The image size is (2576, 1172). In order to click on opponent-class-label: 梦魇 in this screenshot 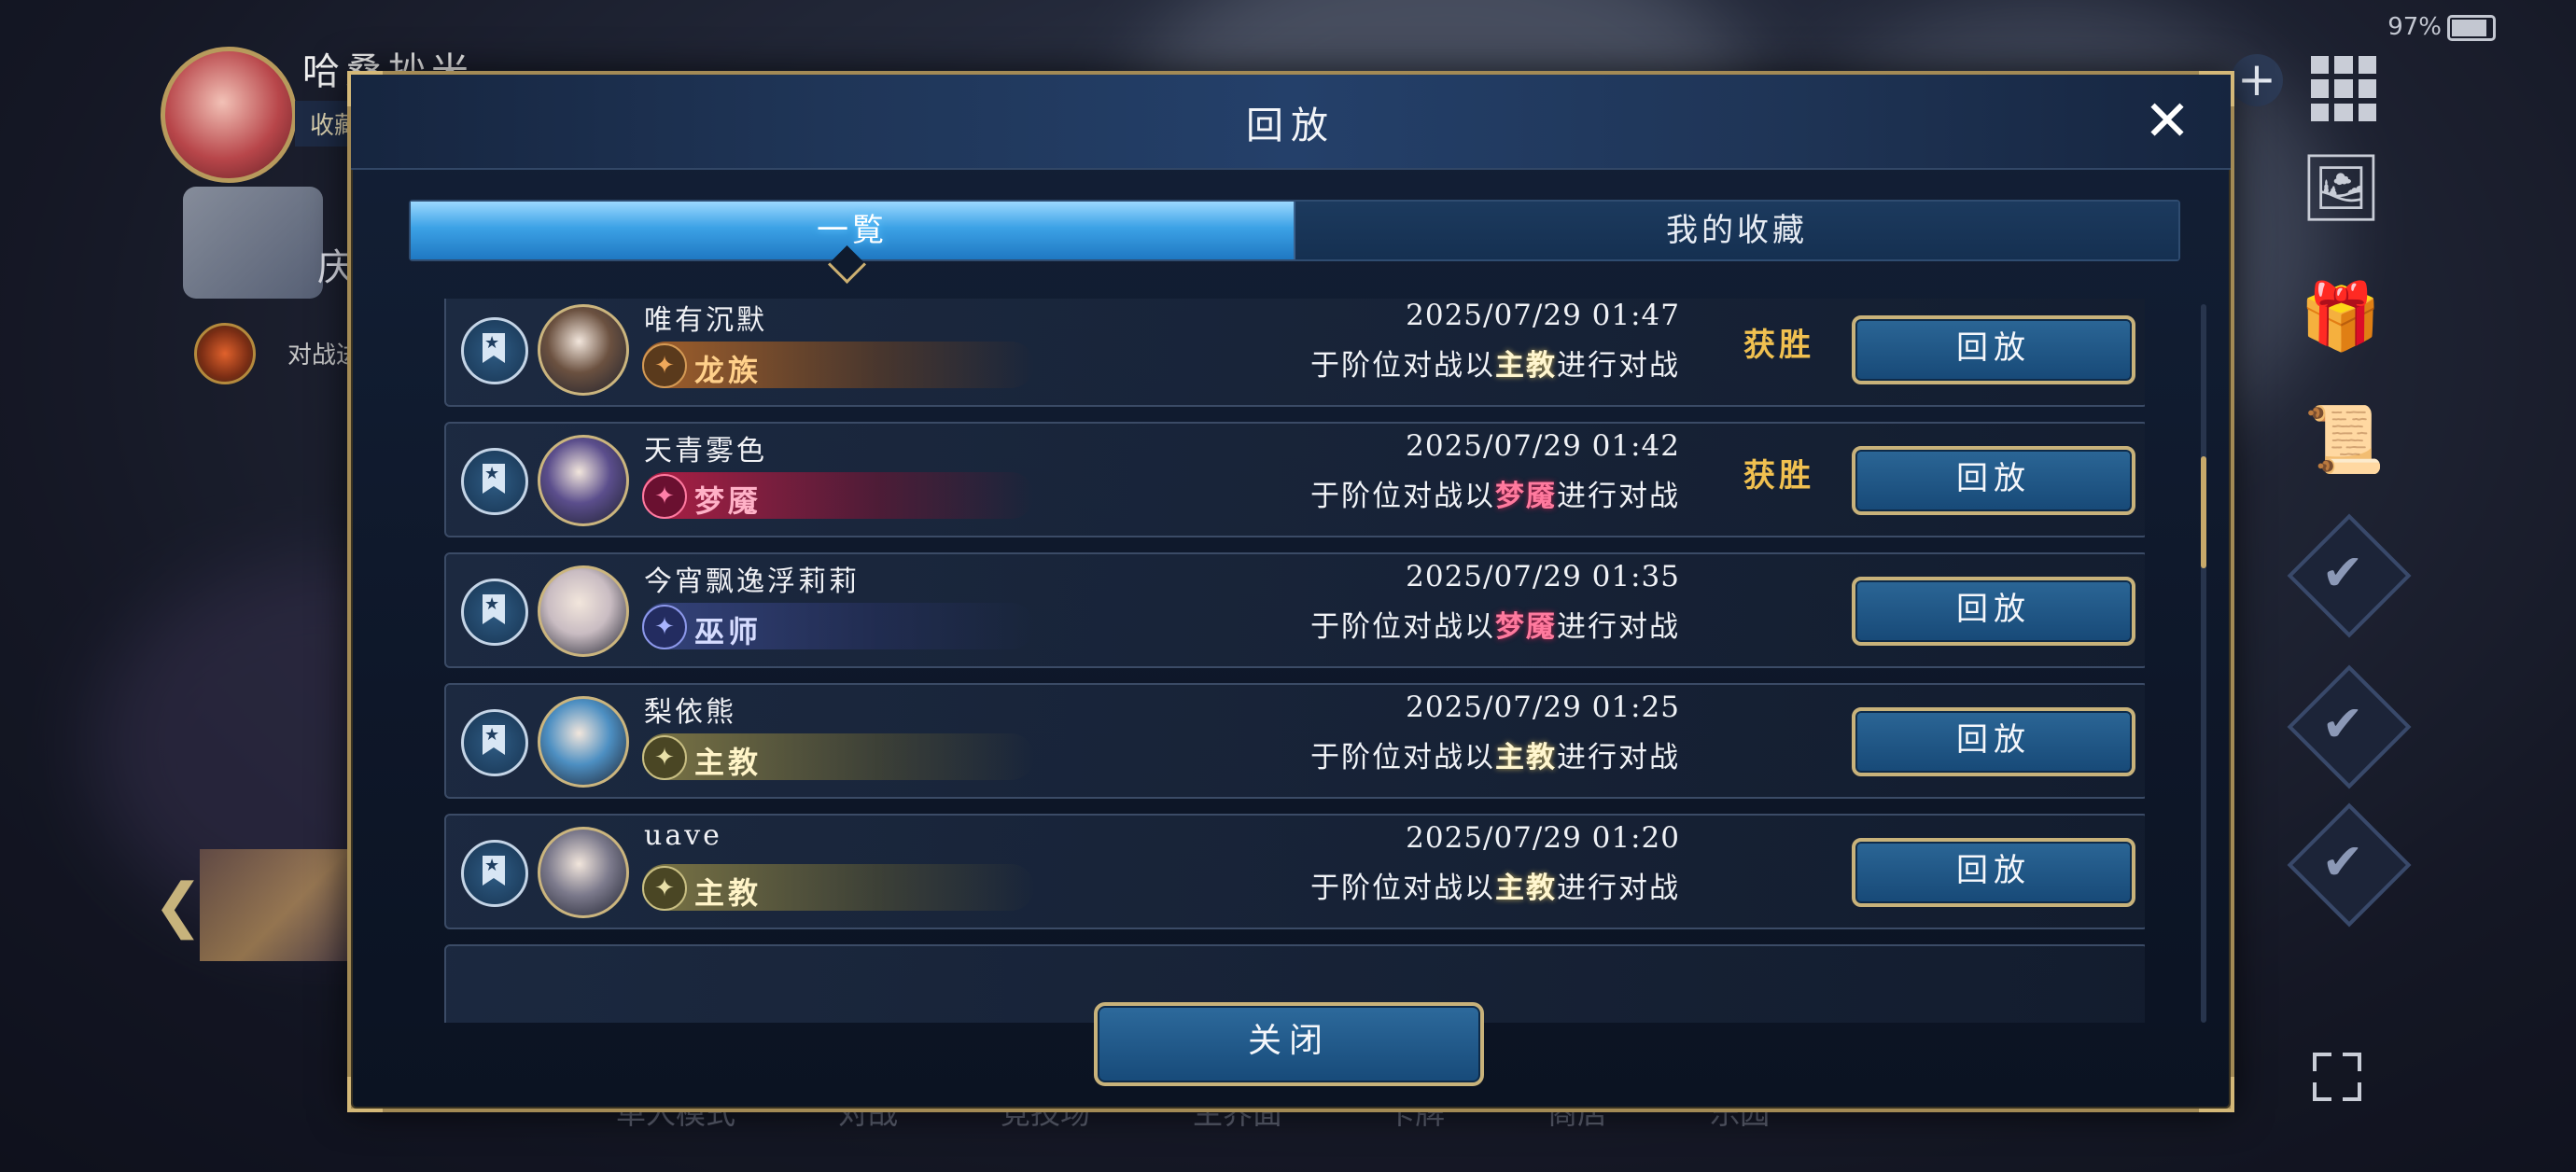, I will do `click(728, 501)`.